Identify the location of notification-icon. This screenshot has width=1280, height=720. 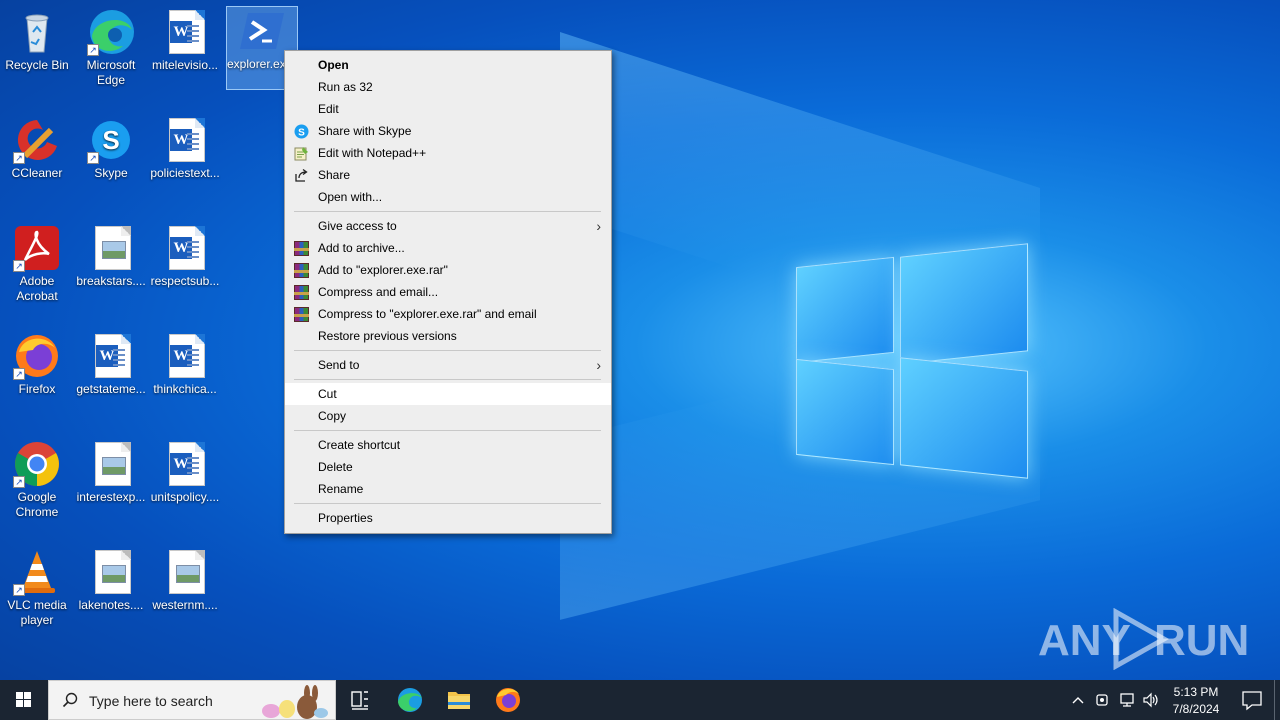
(1252, 701).